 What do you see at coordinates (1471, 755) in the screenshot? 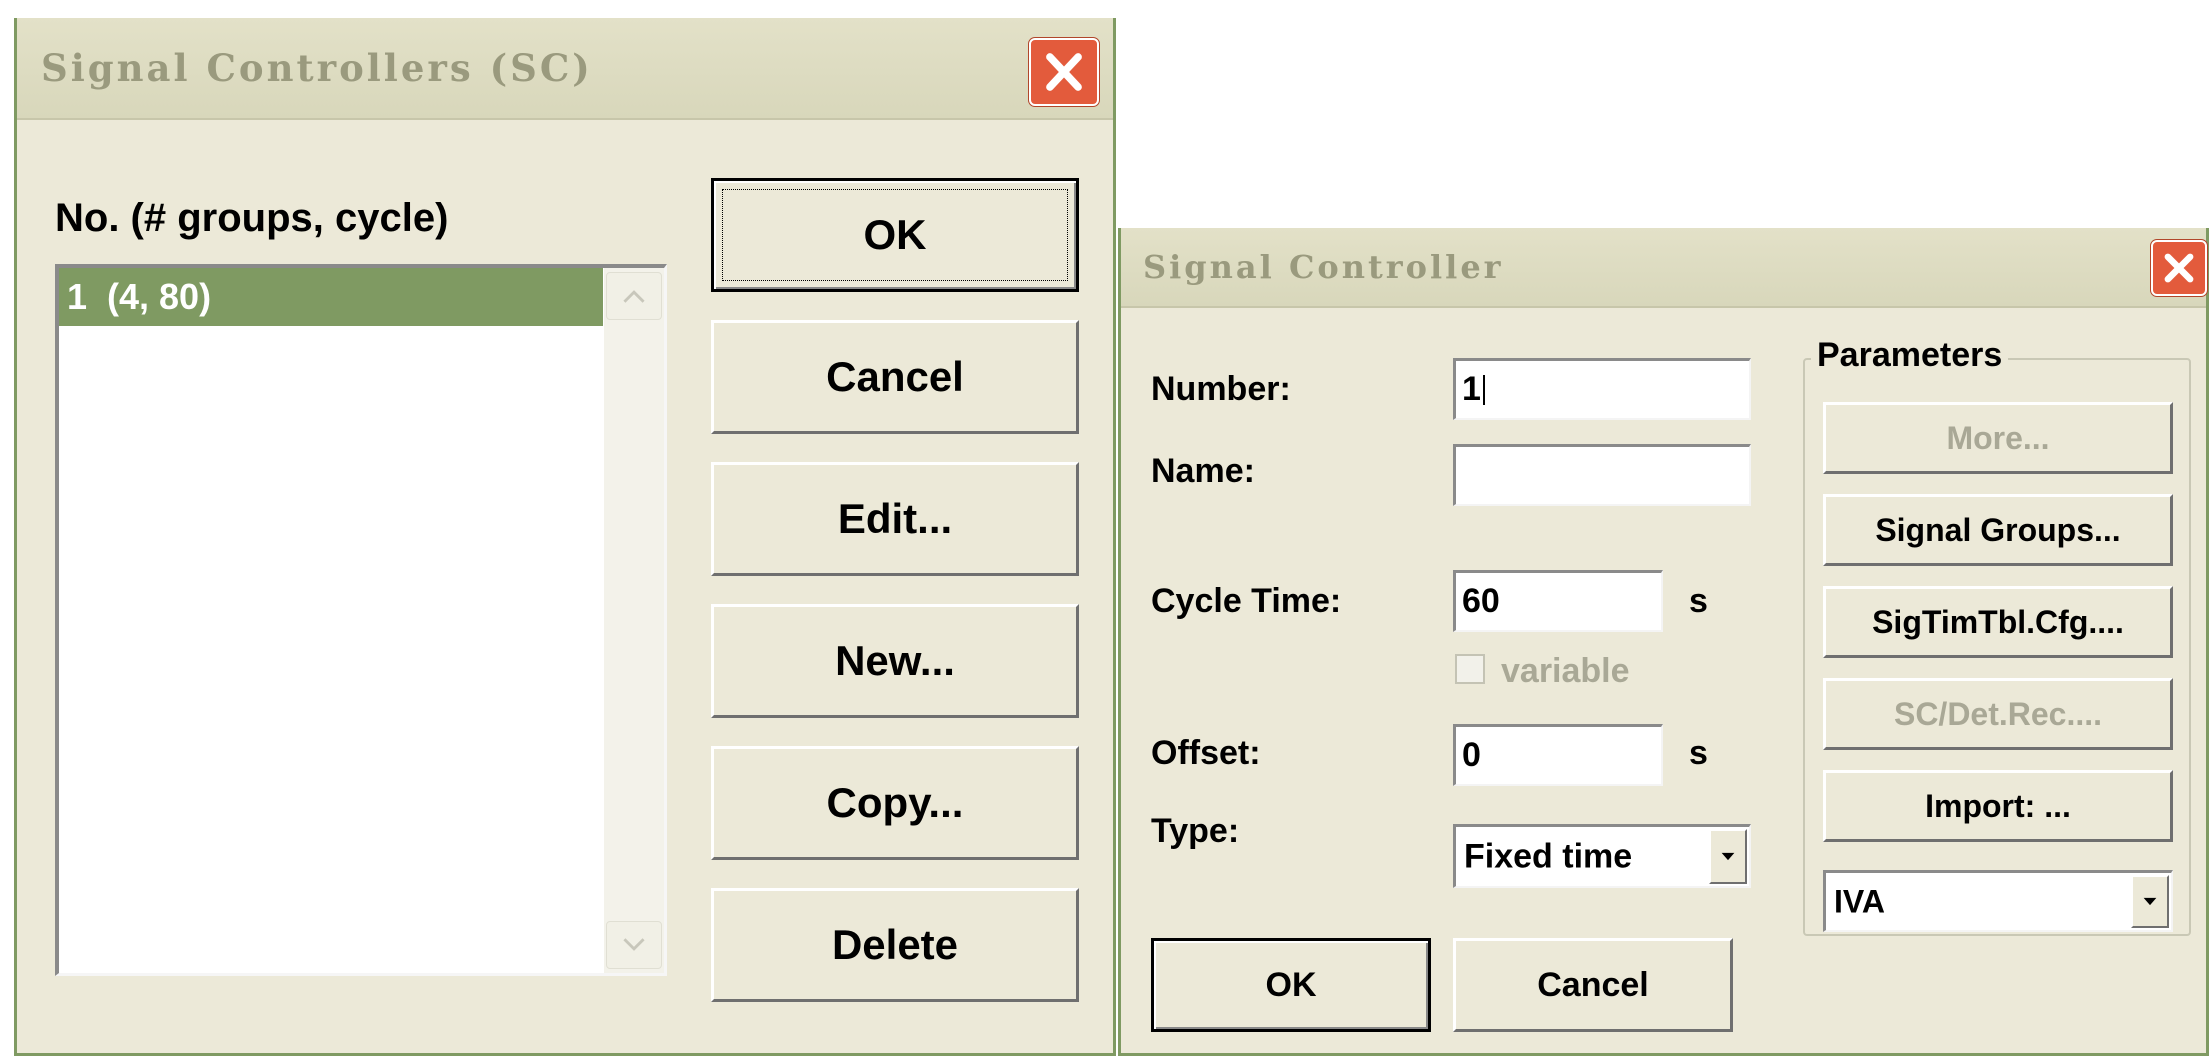
I see `offset-value: 0` at bounding box center [1471, 755].